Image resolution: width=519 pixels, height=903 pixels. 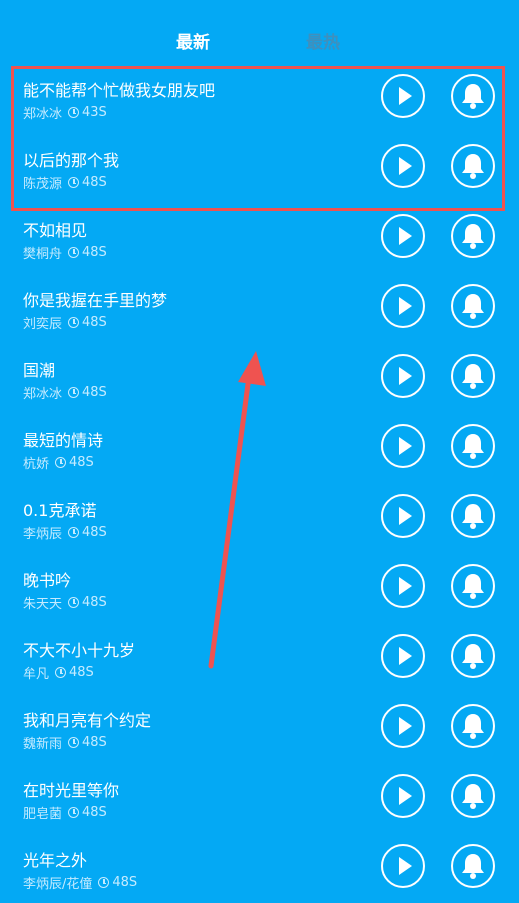 What do you see at coordinates (47, 580) in the screenshot?
I see `song-title: 晚书吟` at bounding box center [47, 580].